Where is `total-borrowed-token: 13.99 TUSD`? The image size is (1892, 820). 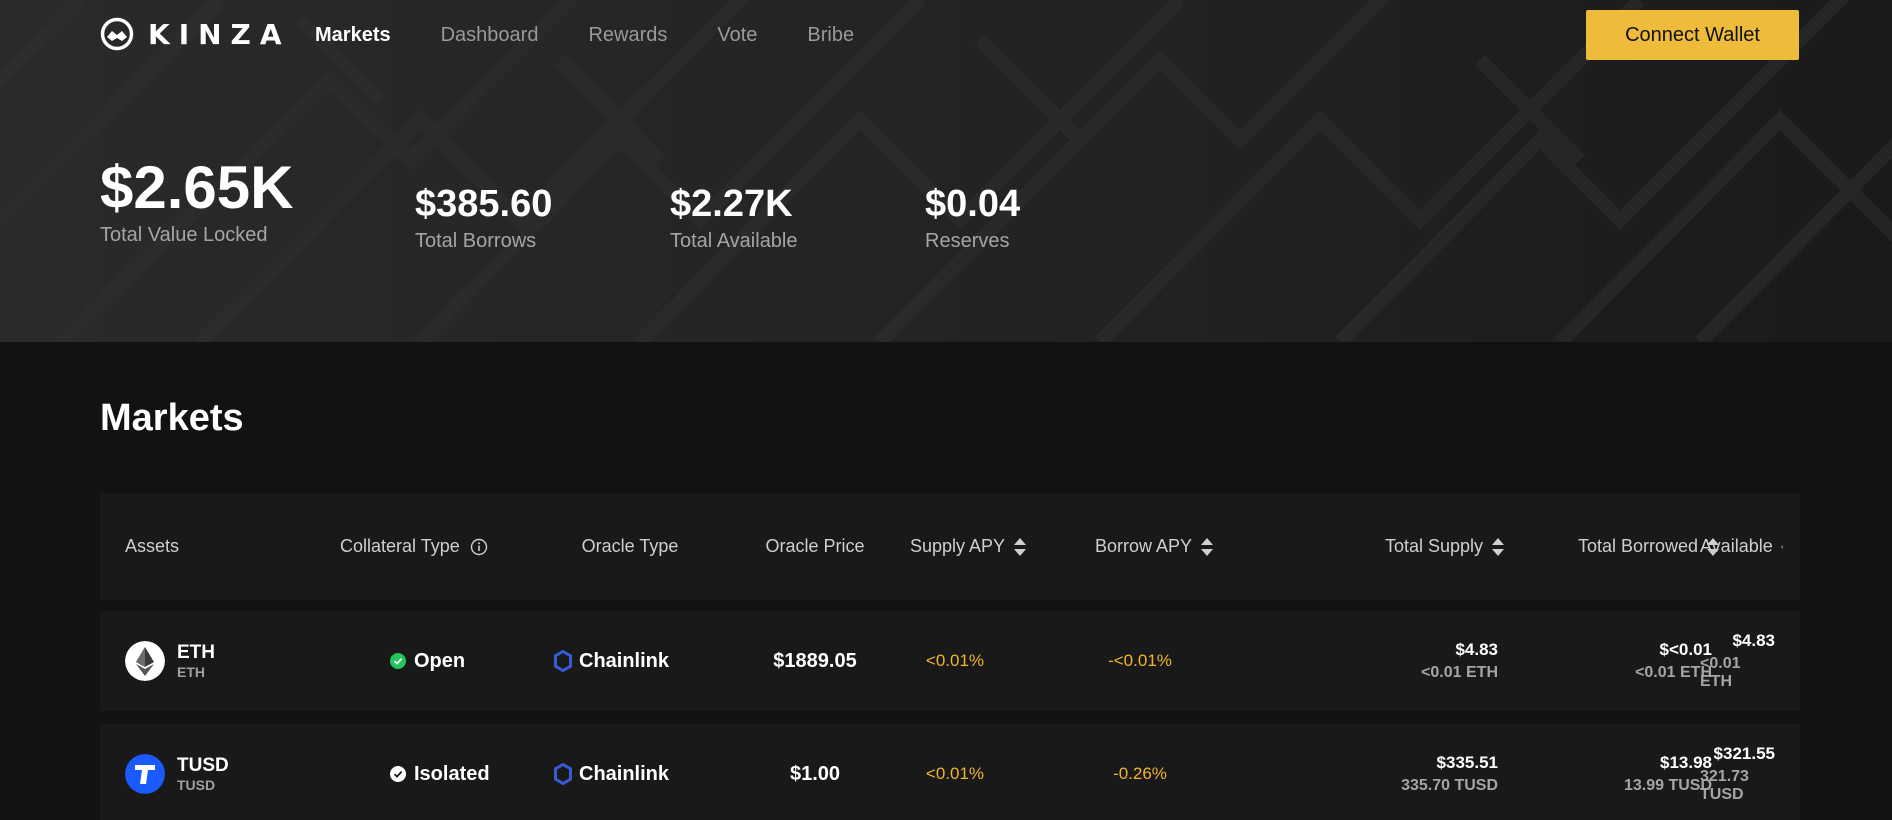 total-borrowed-token: 13.99 TUSD is located at coordinates (1667, 785).